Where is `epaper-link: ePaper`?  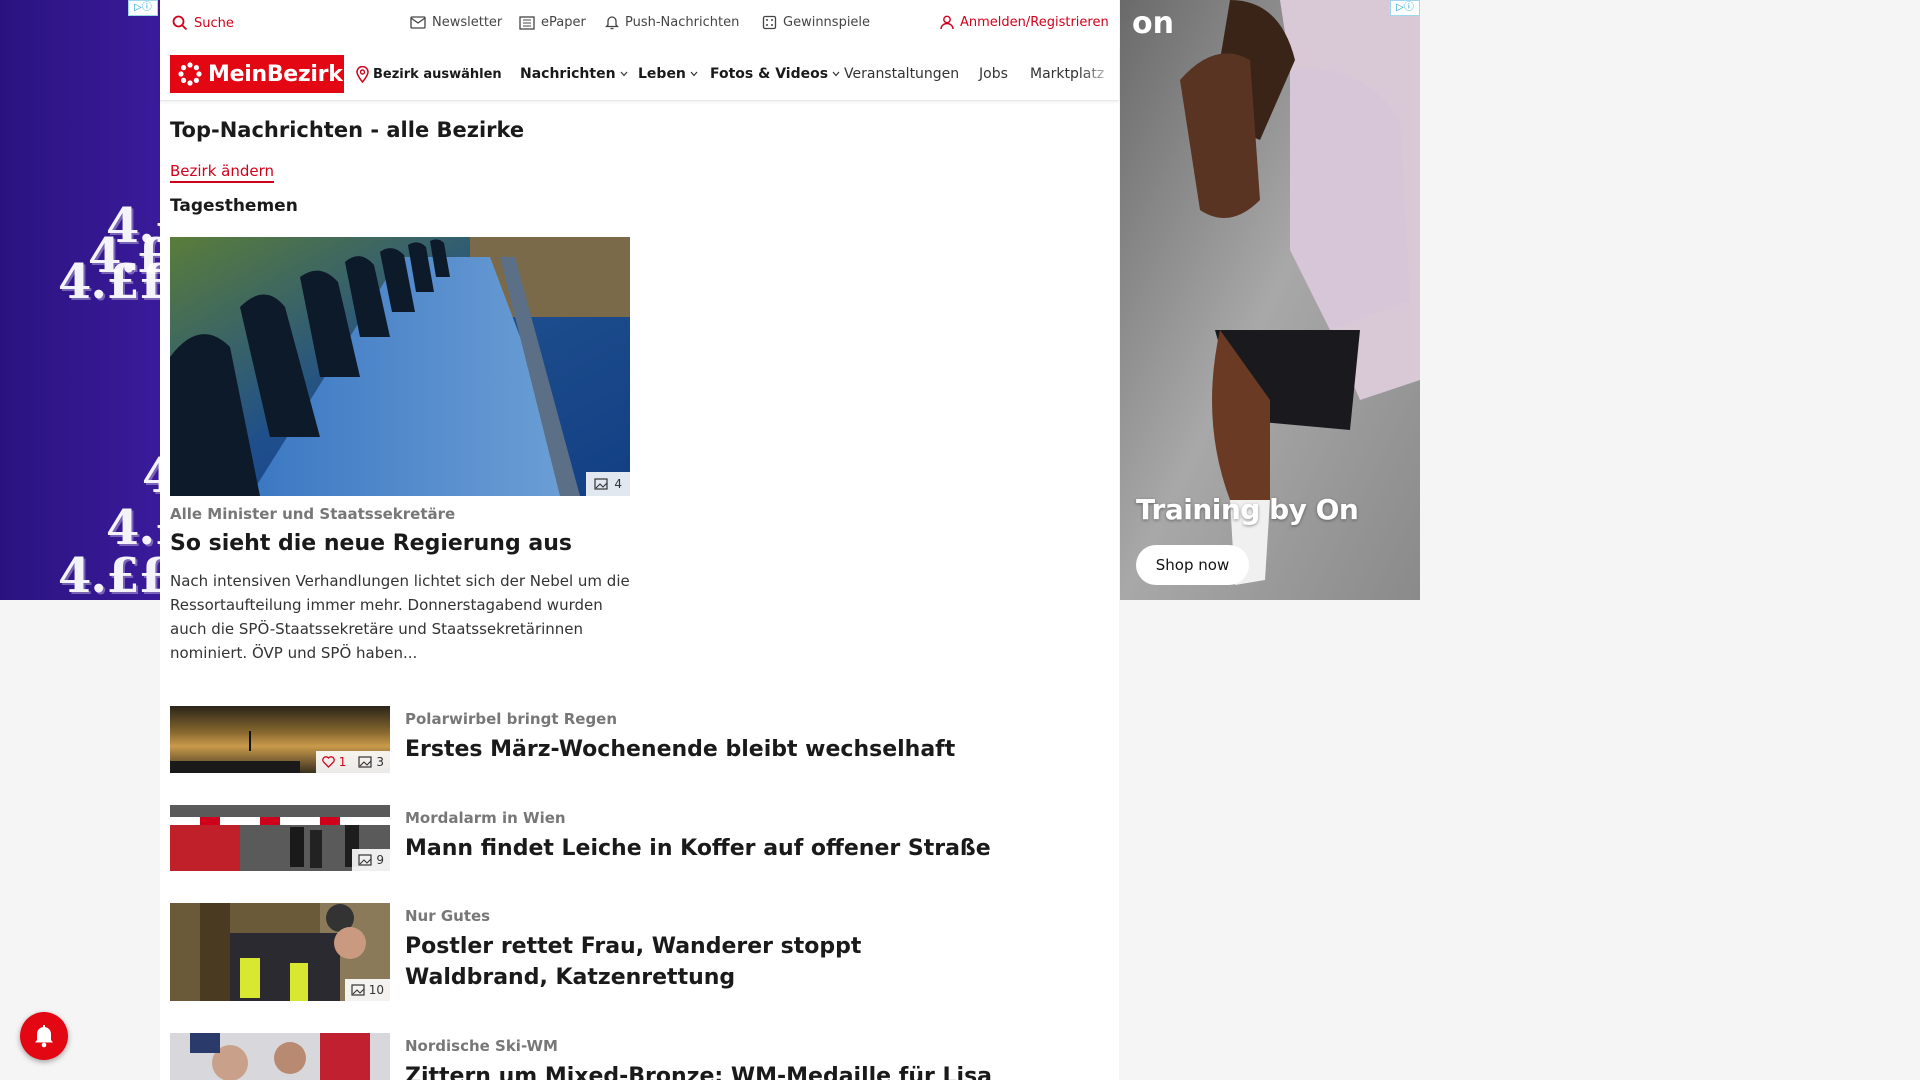
epaper-link: ePaper is located at coordinates (552, 22).